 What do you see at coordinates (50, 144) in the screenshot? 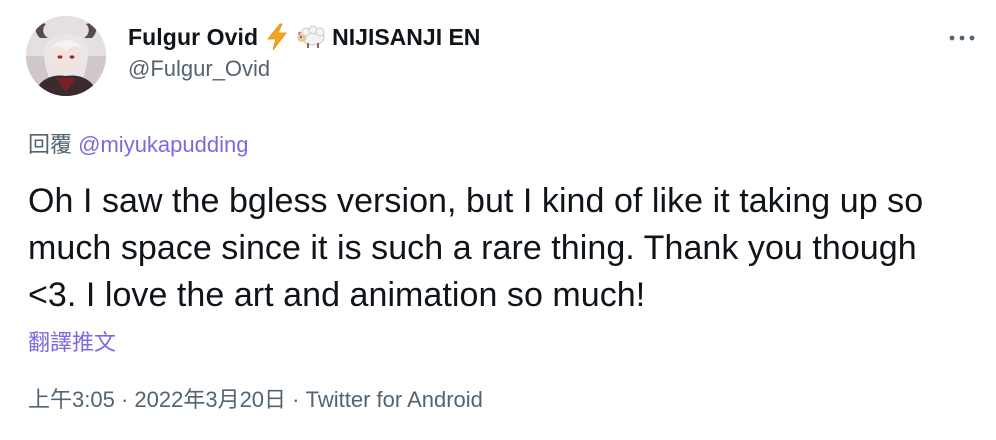
I see `reply-prefix: 回覆` at bounding box center [50, 144].